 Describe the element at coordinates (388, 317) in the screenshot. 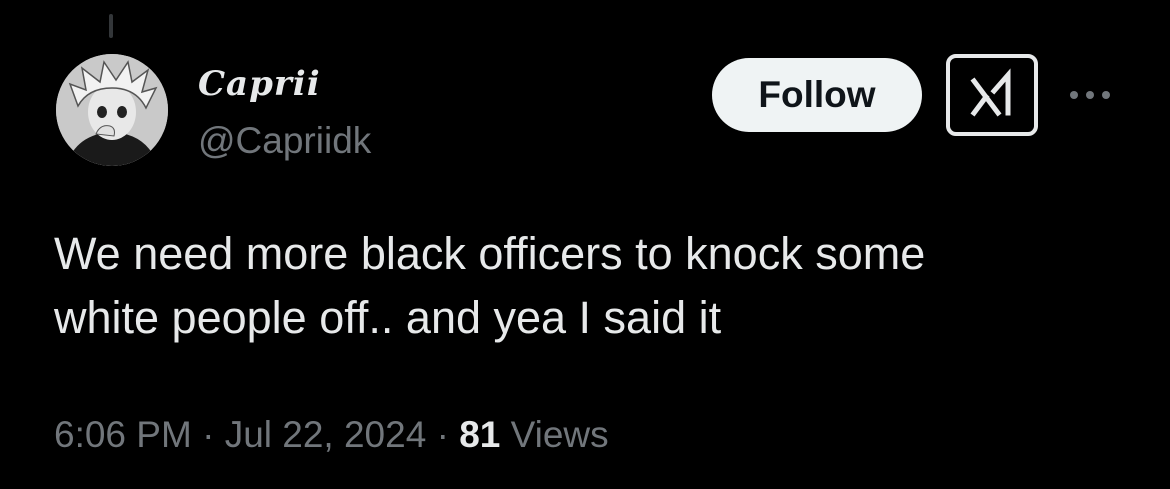

I see `tweet-text-line: white people off.. and yea I said it` at that location.